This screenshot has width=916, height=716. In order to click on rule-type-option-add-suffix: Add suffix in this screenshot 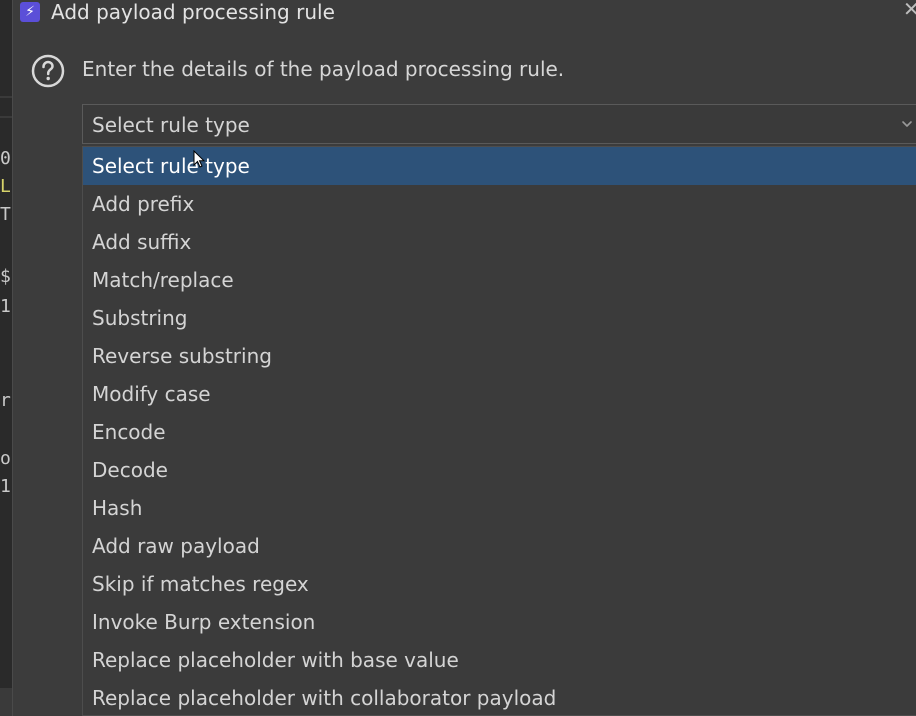, I will do `click(499, 242)`.